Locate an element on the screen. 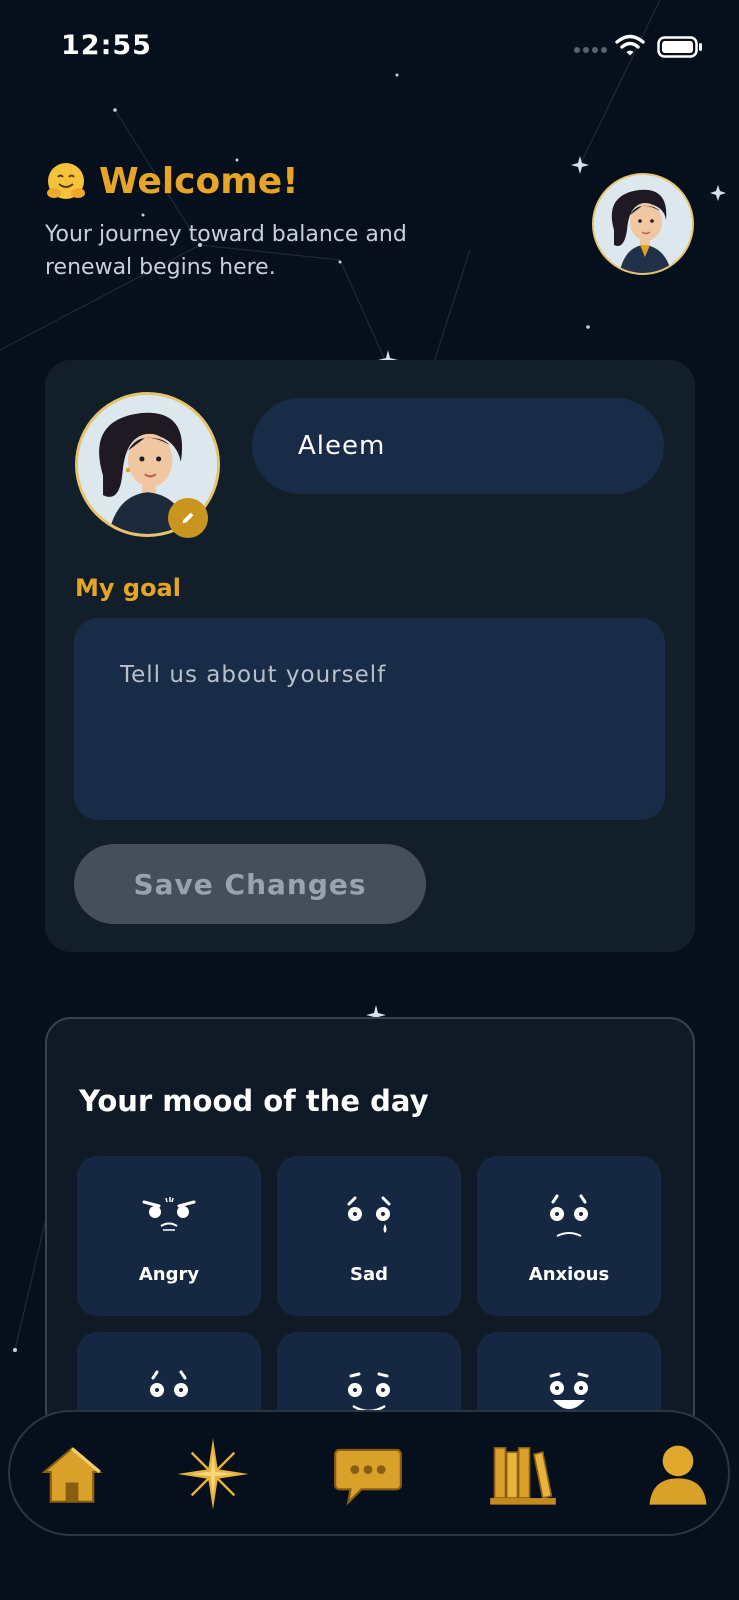 The image size is (739, 1600). battery-icon is located at coordinates (679, 47).